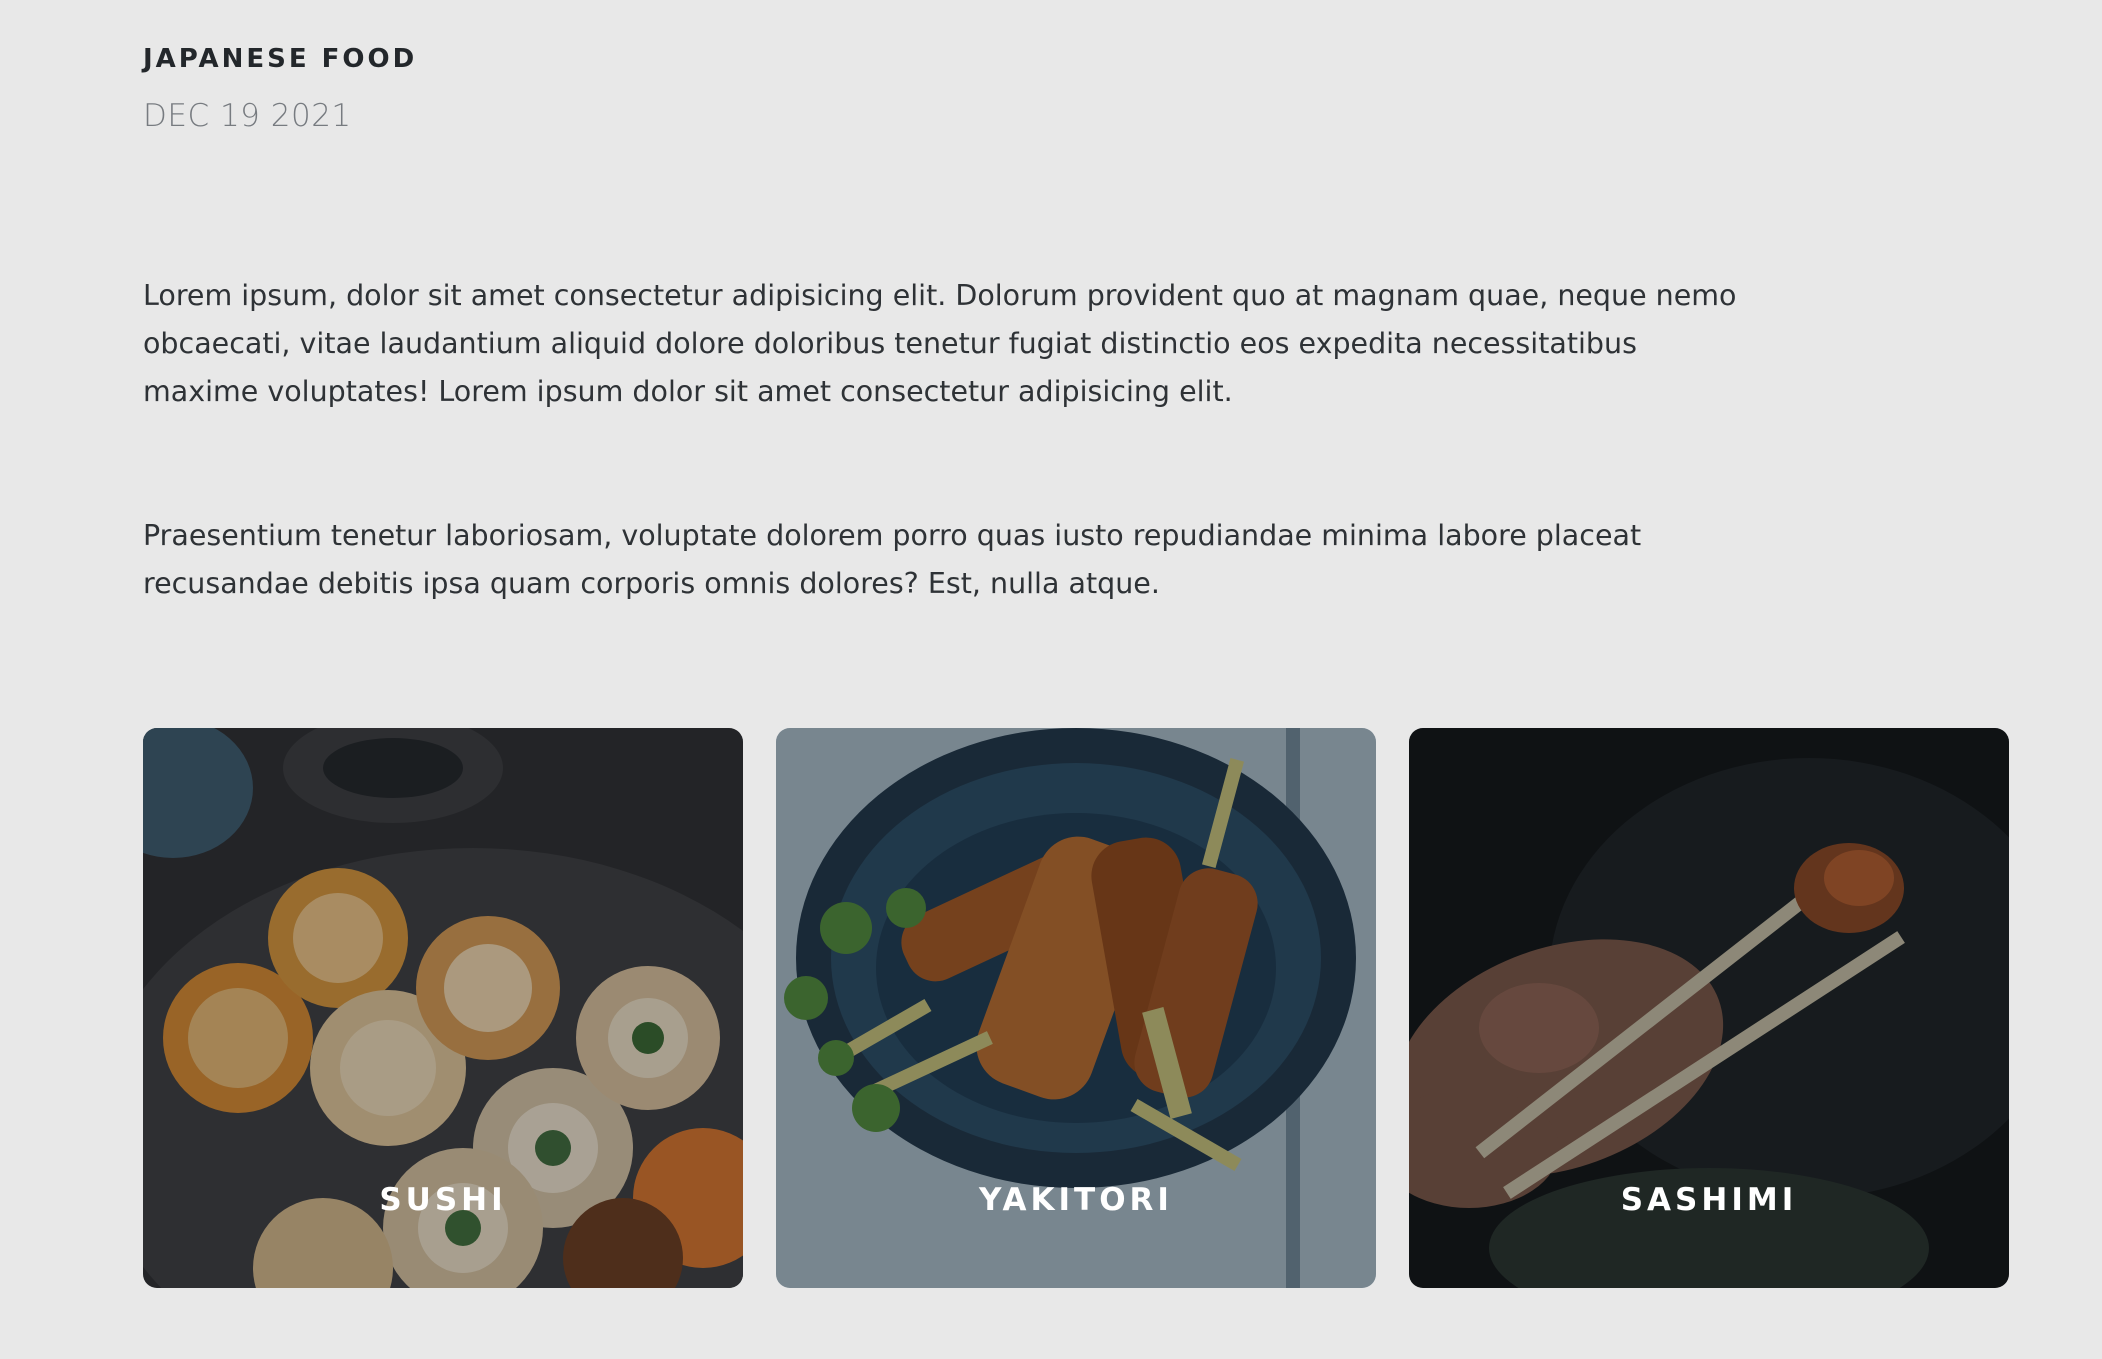 This screenshot has height=1359, width=2102. What do you see at coordinates (247, 116) in the screenshot?
I see `article-date: DEC 19 2021` at bounding box center [247, 116].